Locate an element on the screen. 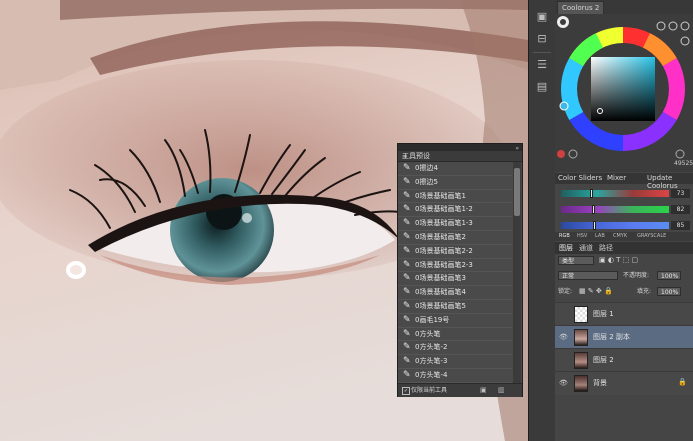  slider-row-3: 85 is located at coordinates (624, 225).